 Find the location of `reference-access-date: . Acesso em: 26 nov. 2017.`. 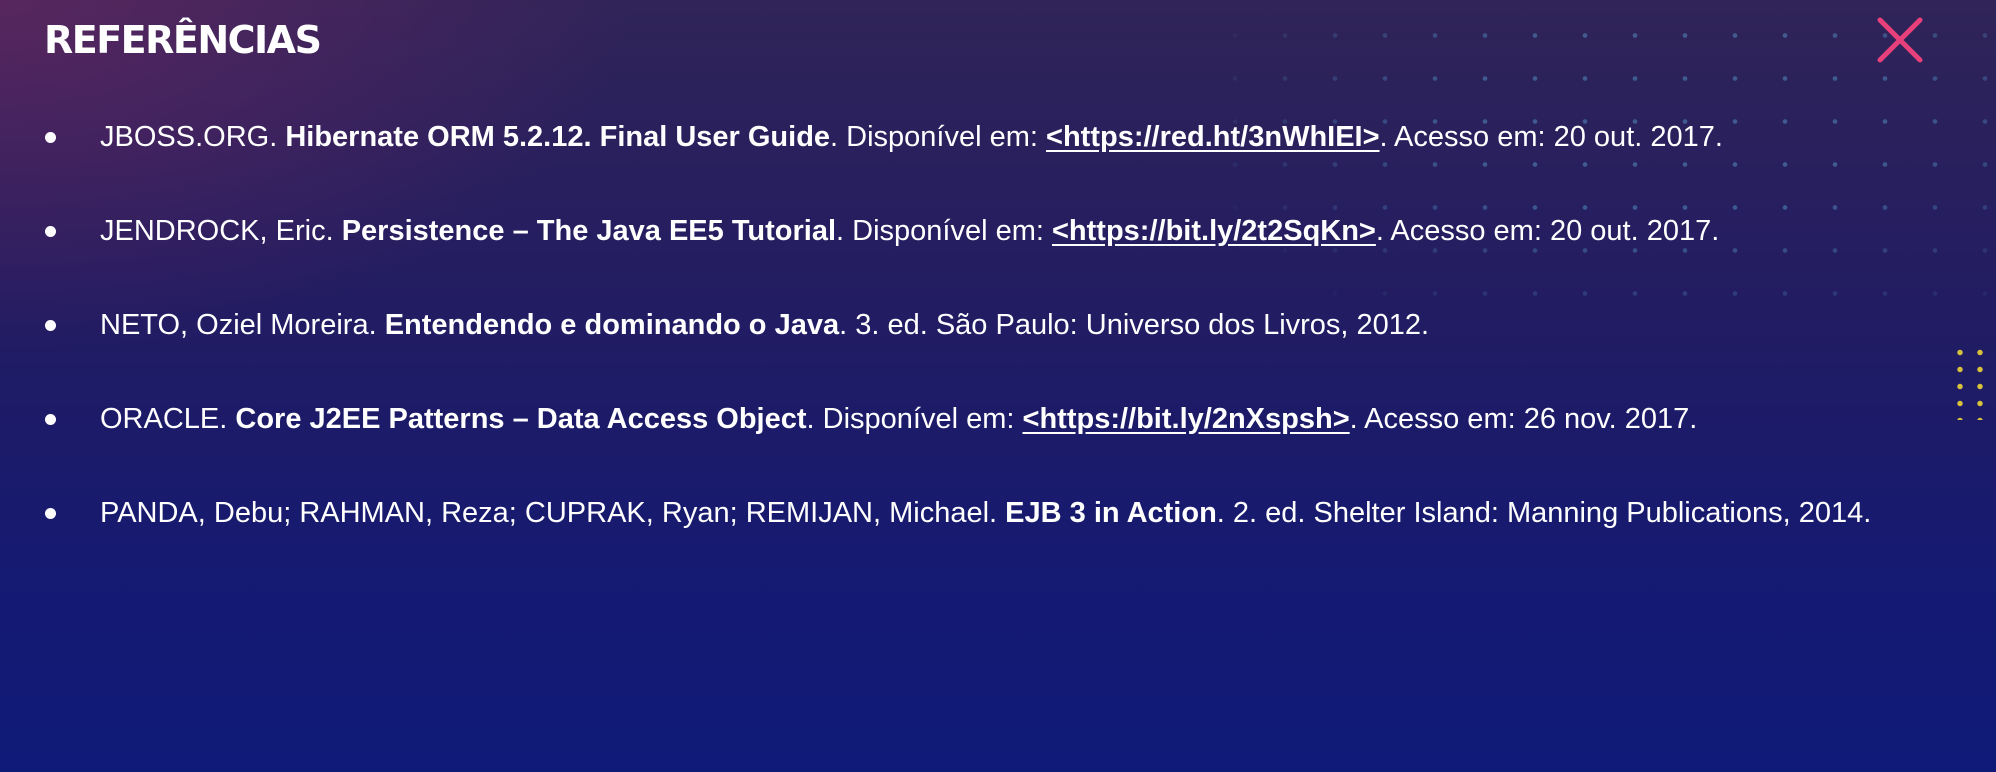

reference-access-date: . Acesso em: 26 nov. 2017. is located at coordinates (1523, 419).